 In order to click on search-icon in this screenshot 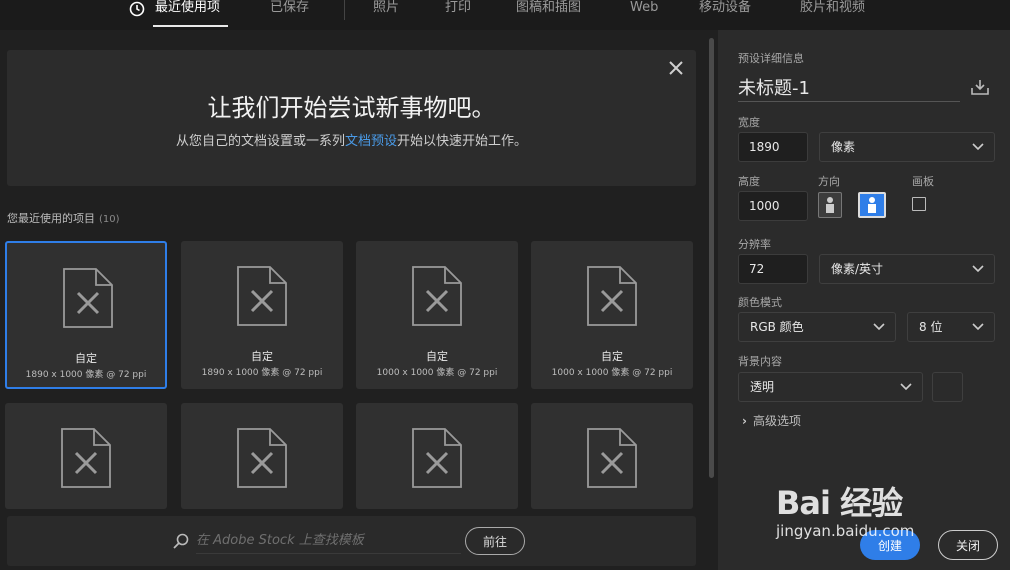, I will do `click(181, 541)`.